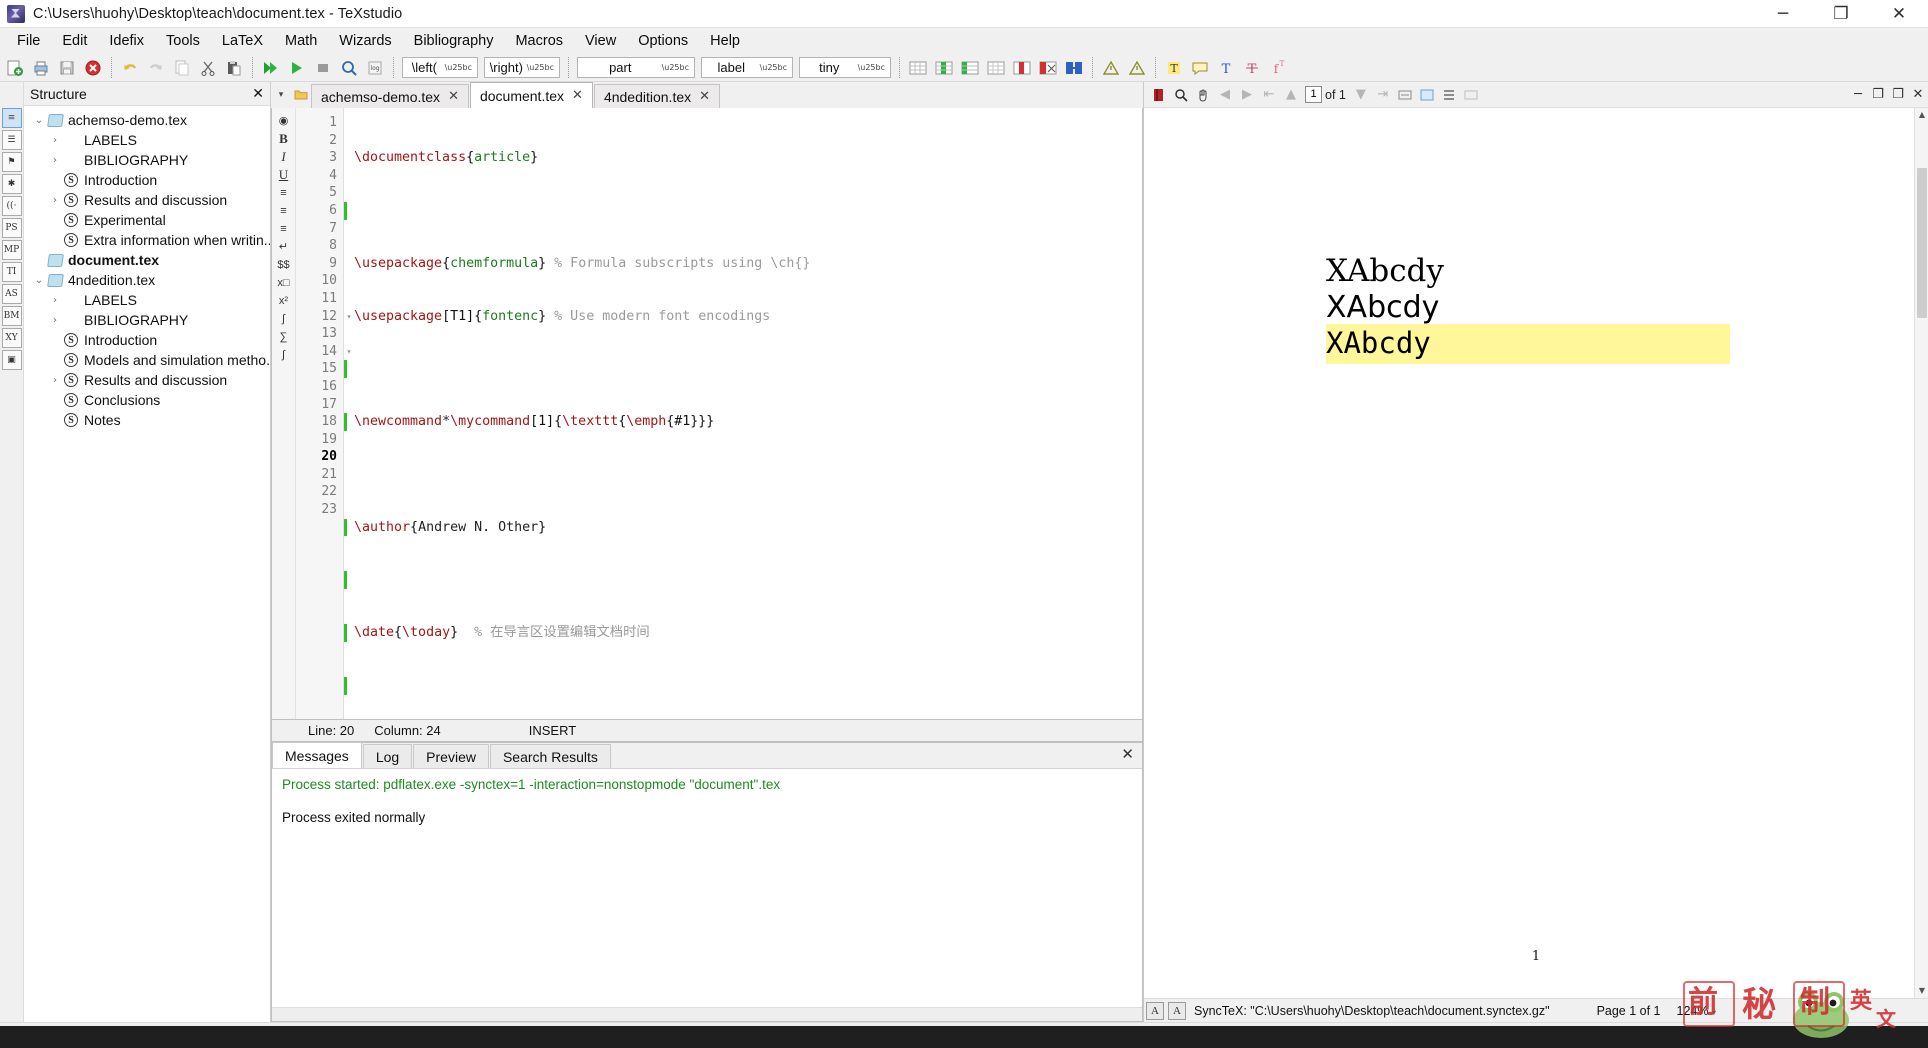  I want to click on page-up-icon: ▲, so click(1291, 95).